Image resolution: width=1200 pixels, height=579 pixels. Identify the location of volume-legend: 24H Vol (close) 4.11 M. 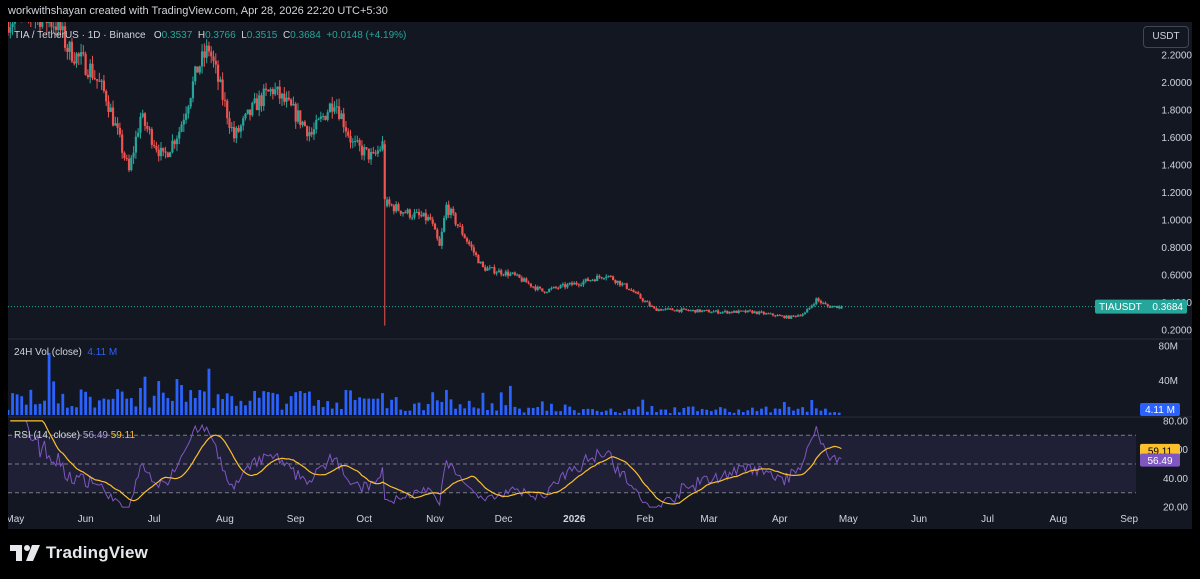
(65, 352).